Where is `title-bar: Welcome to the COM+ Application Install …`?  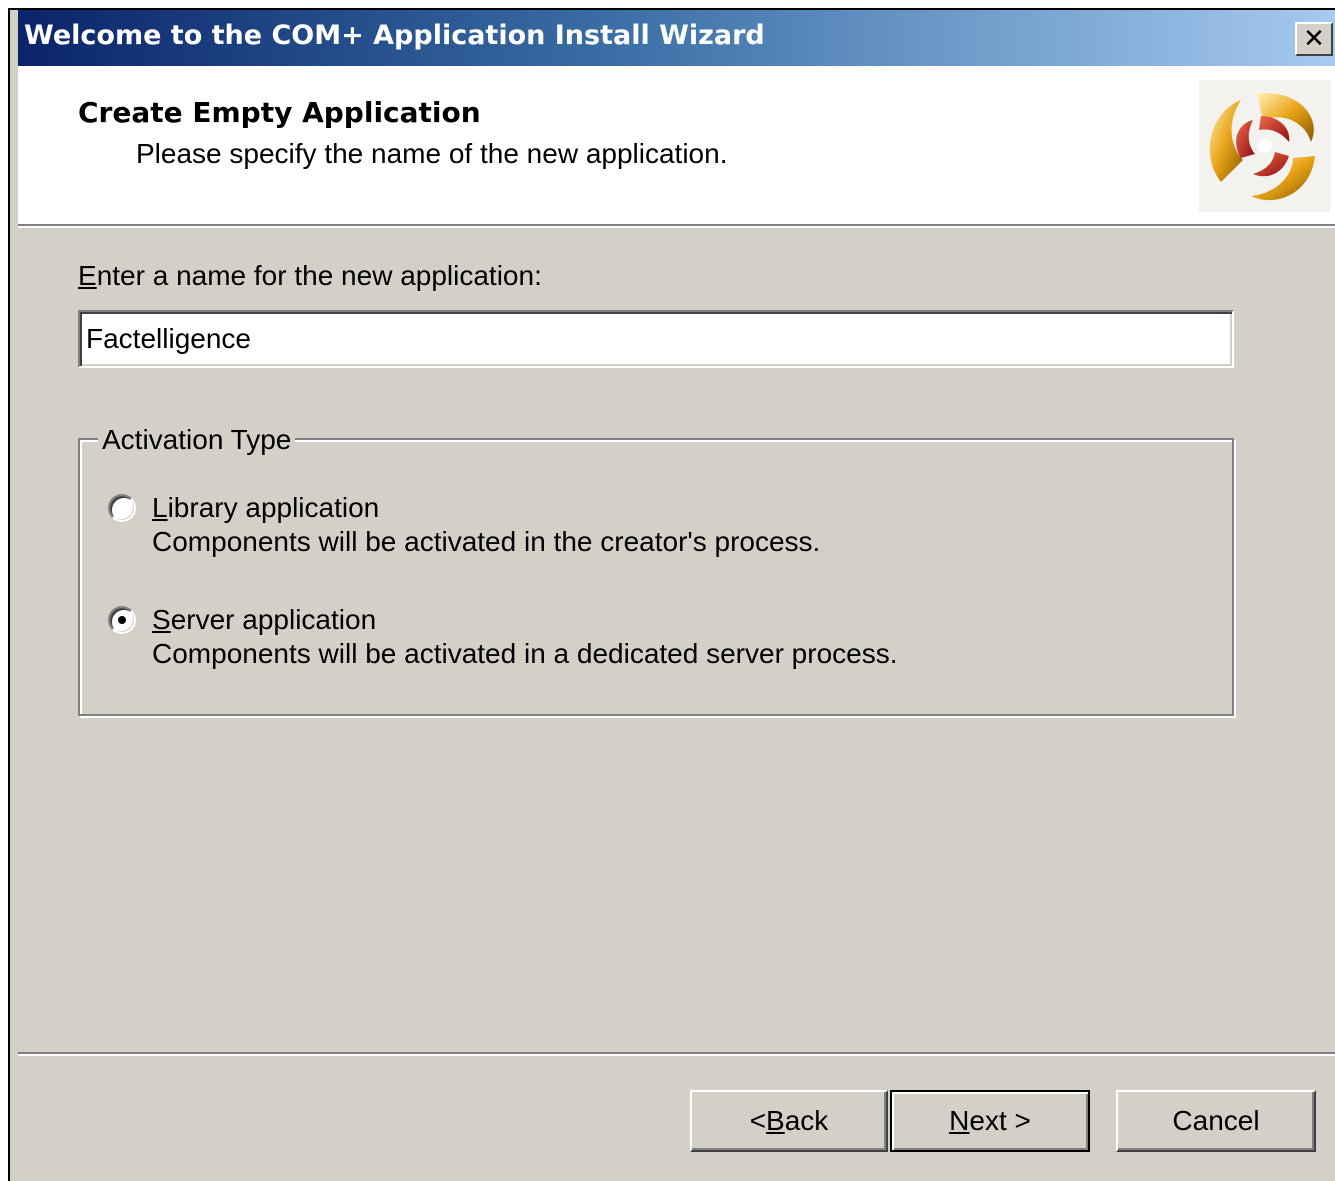 title-bar: Welcome to the COM+ Application Install … is located at coordinates (676, 38).